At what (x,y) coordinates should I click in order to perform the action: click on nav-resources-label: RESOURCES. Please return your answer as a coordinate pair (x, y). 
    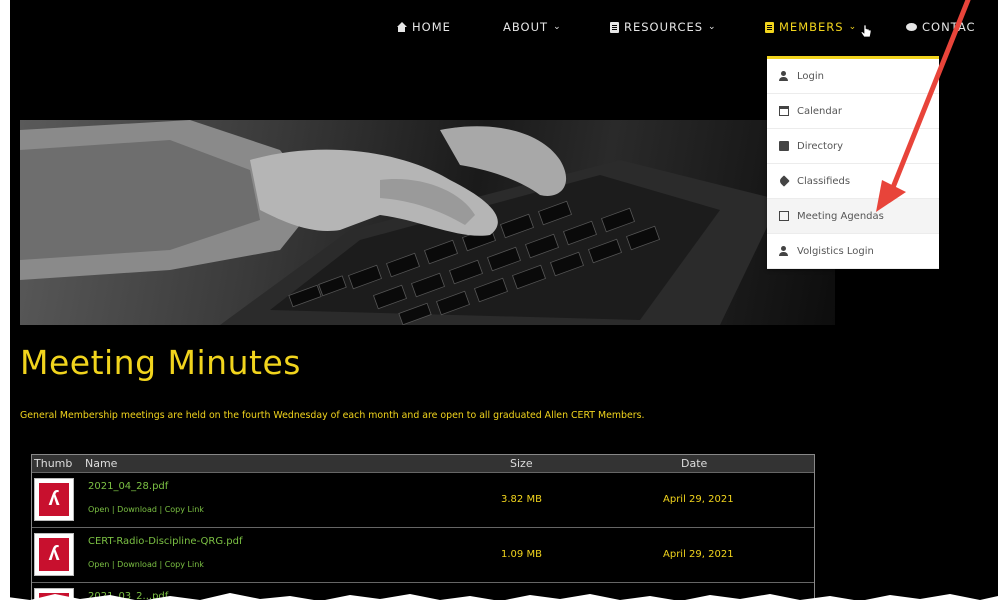
    Looking at the image, I should click on (664, 27).